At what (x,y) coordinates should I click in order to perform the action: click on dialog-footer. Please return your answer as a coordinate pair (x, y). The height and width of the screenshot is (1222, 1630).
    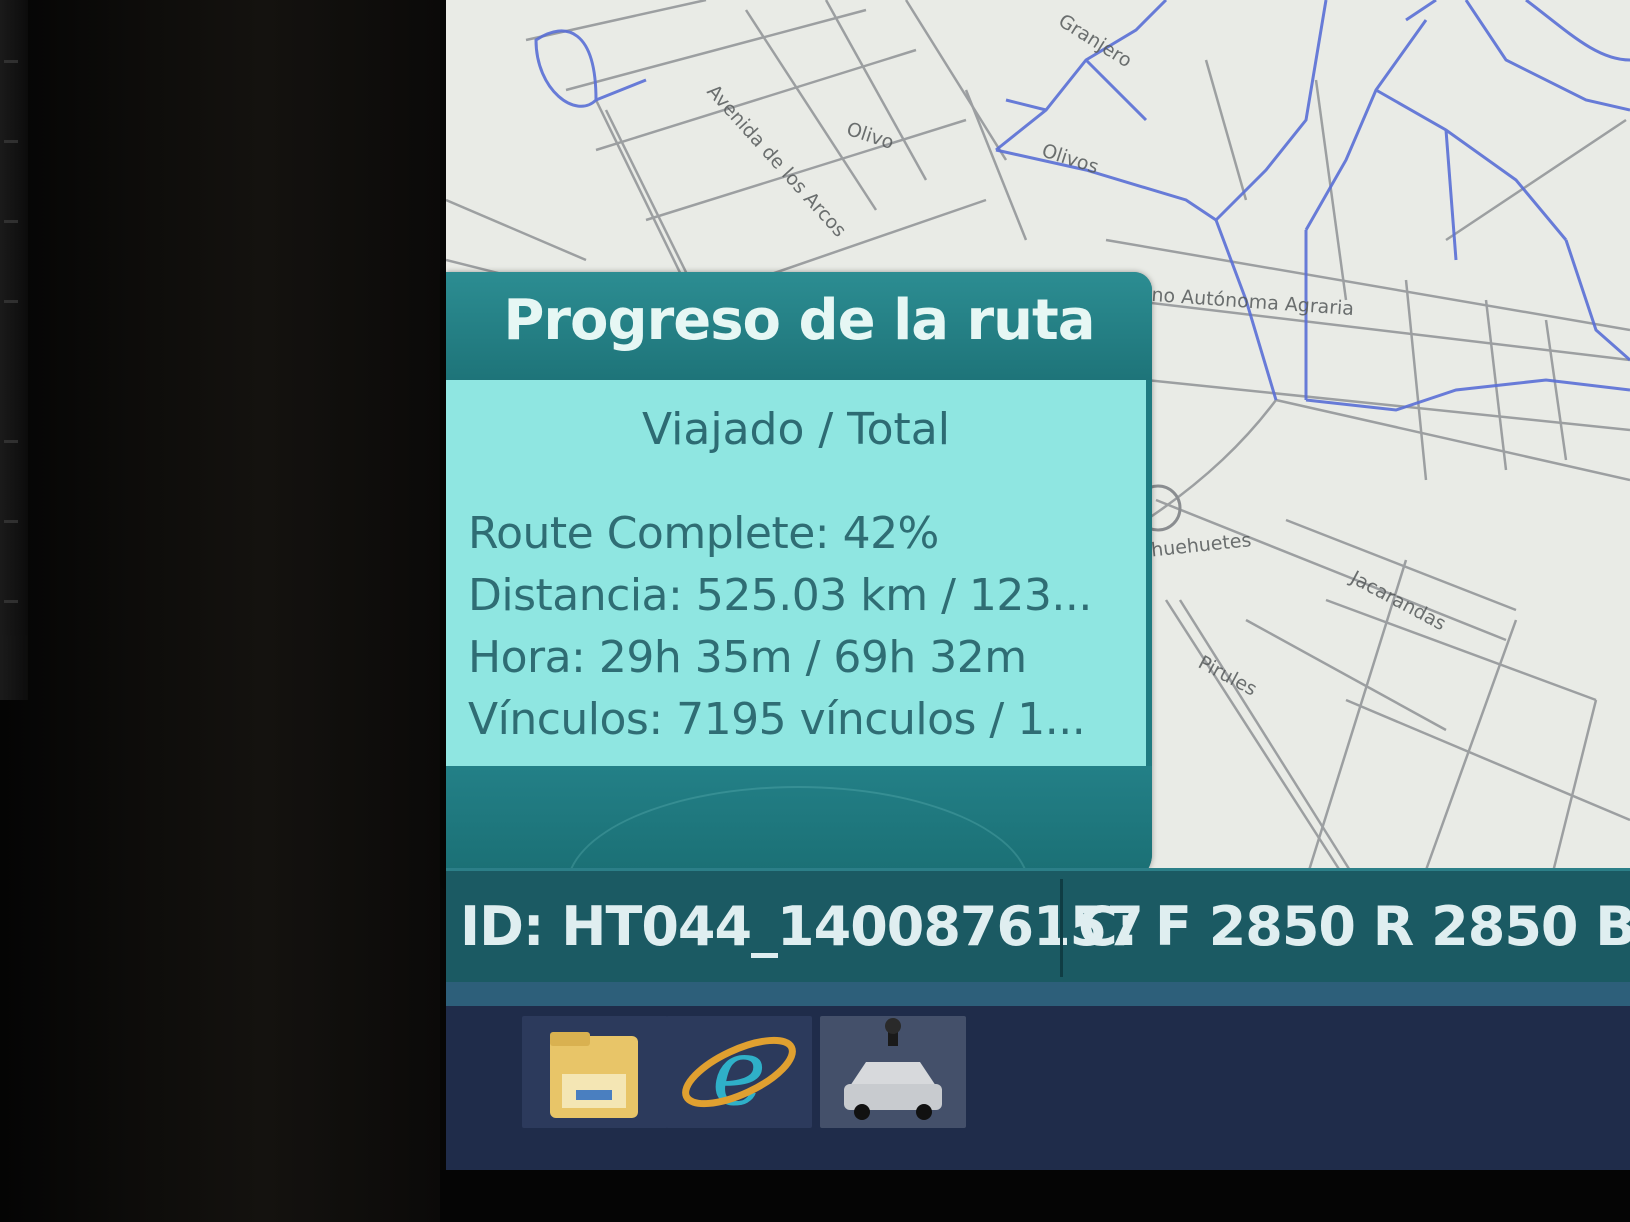
    Looking at the image, I should click on (799, 825).